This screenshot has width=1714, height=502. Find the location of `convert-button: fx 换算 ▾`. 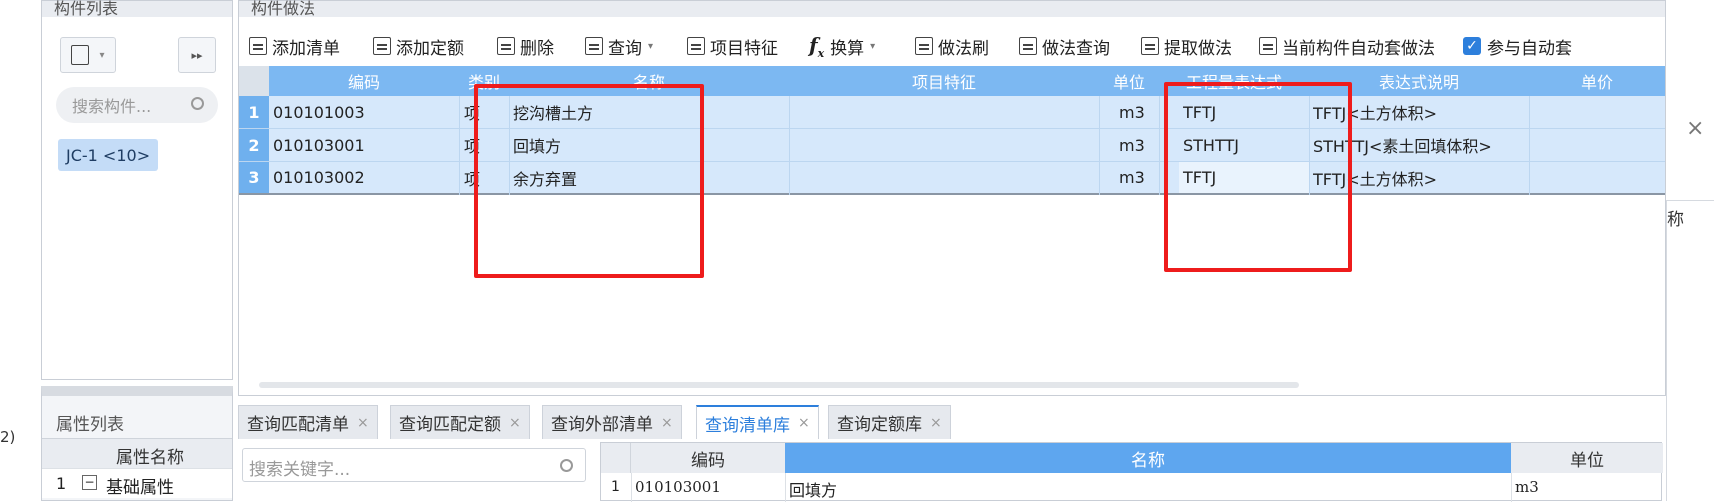

convert-button: fx 换算 ▾ is located at coordinates (842, 46).